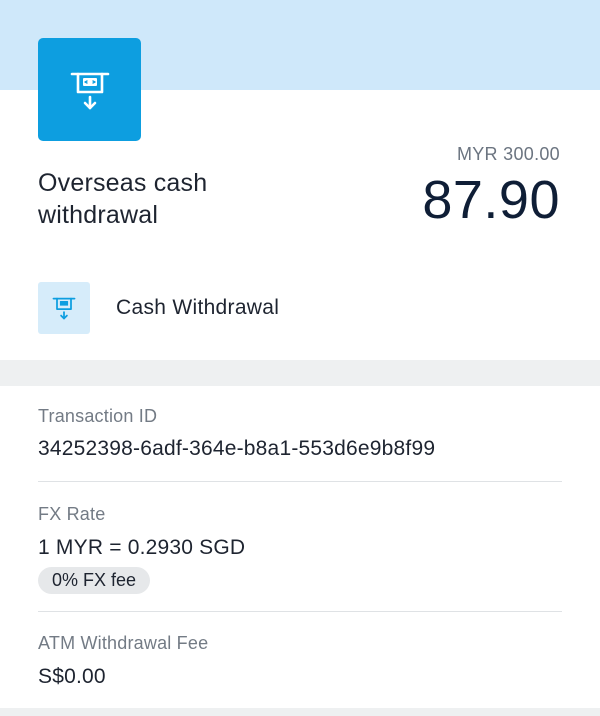 This screenshot has height=716, width=600. I want to click on fx-rate-label: FX Rate, so click(72, 514).